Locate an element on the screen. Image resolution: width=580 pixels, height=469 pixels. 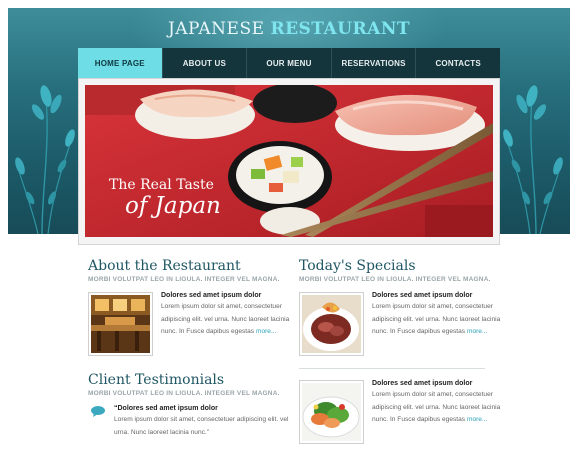
beef-dish-photo is located at coordinates (331, 324).